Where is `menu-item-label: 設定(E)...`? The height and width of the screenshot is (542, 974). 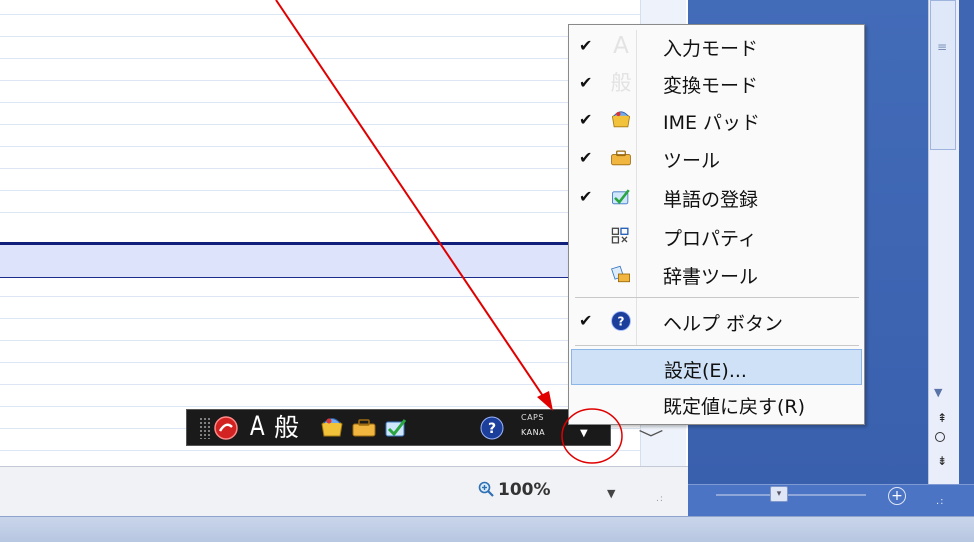
menu-item-label: 設定(E)... is located at coordinates (705, 371).